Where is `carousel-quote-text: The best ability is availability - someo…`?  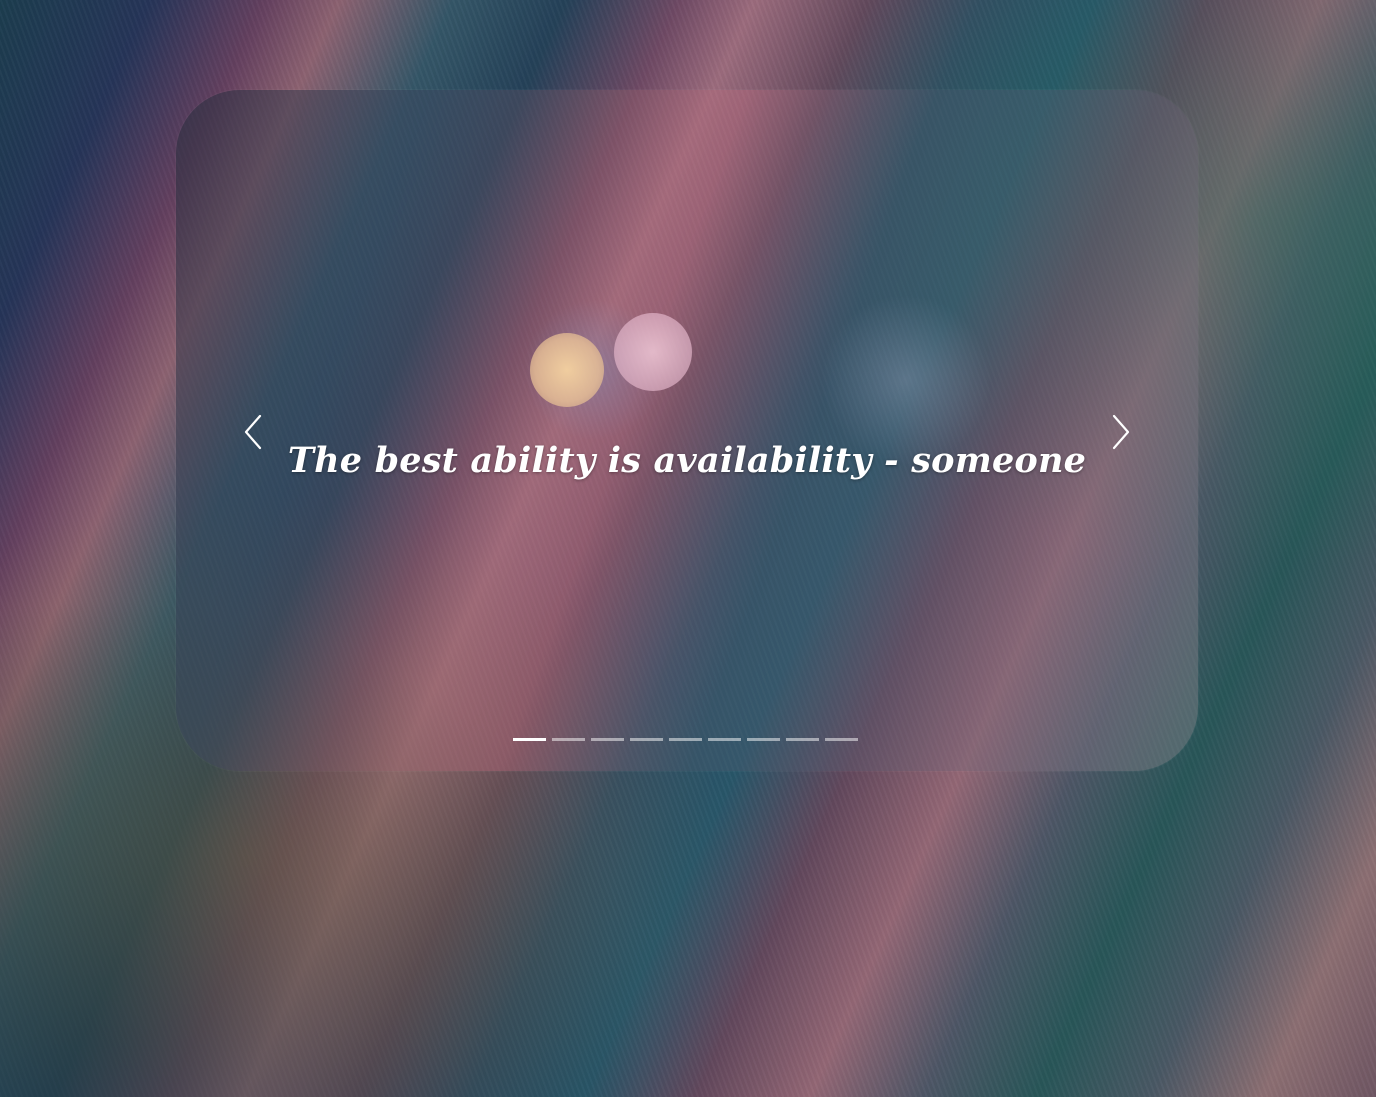 carousel-quote-text: The best ability is availability - someo… is located at coordinates (687, 460).